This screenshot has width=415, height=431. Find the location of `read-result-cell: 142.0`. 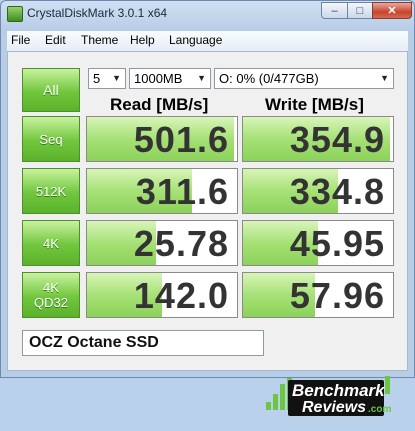

read-result-cell: 142.0 is located at coordinates (162, 295).